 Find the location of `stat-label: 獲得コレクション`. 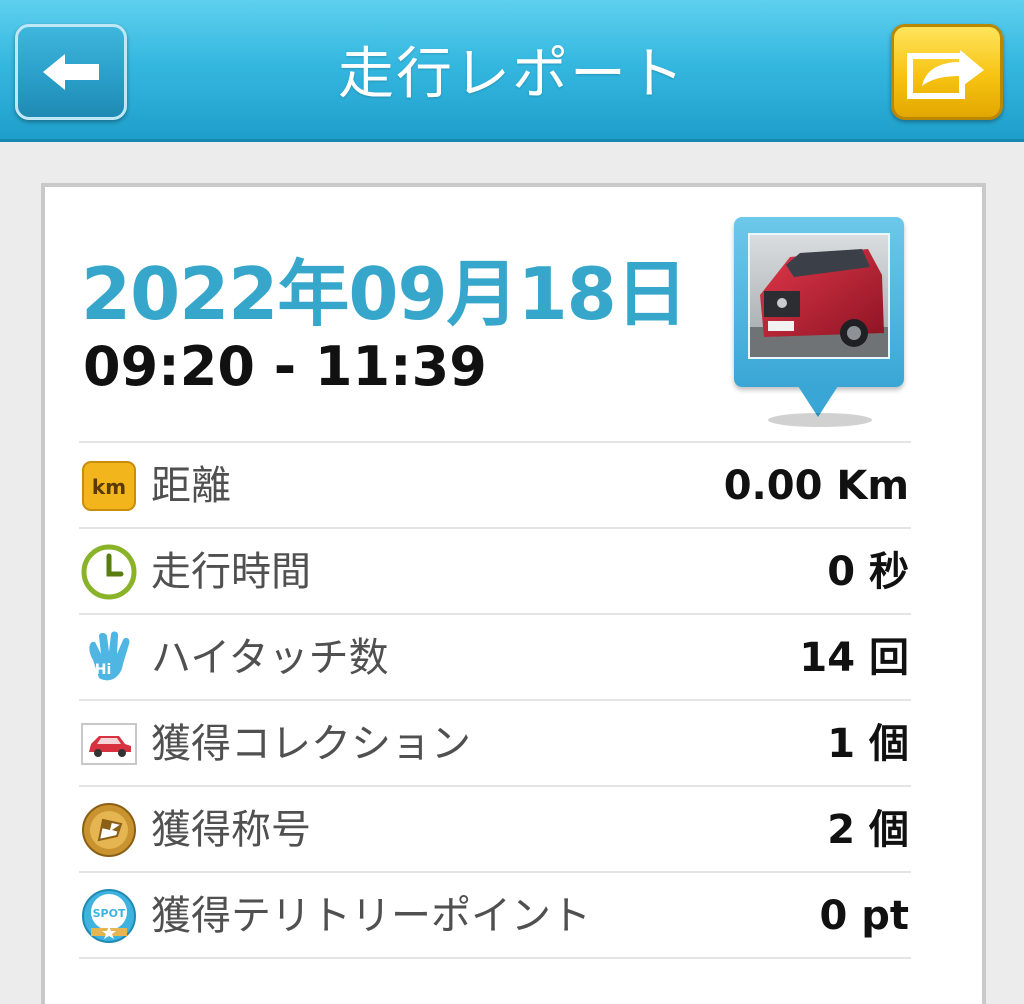

stat-label: 獲得コレクション is located at coordinates (311, 744).